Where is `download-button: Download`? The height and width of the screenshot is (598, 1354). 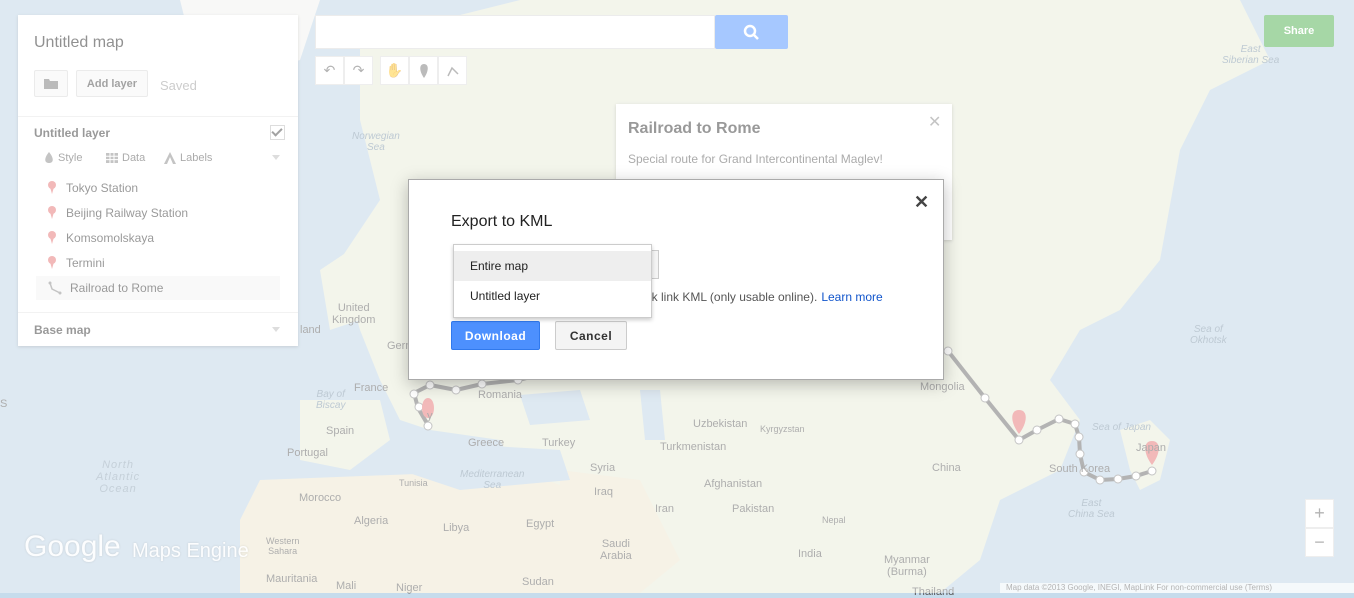
download-button: Download is located at coordinates (495, 335).